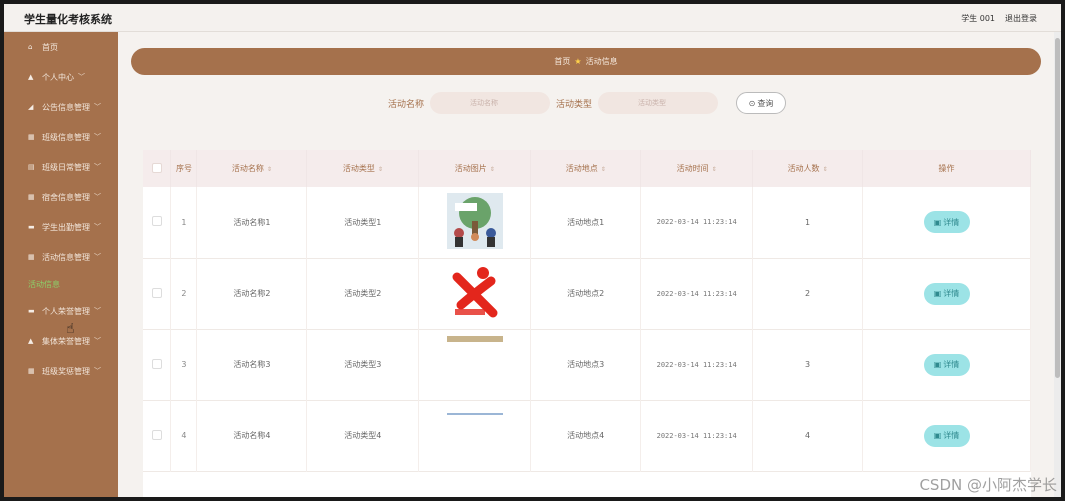 The height and width of the screenshot is (501, 1065). What do you see at coordinates (765, 103) in the screenshot?
I see `search-button-label: 查询` at bounding box center [765, 103].